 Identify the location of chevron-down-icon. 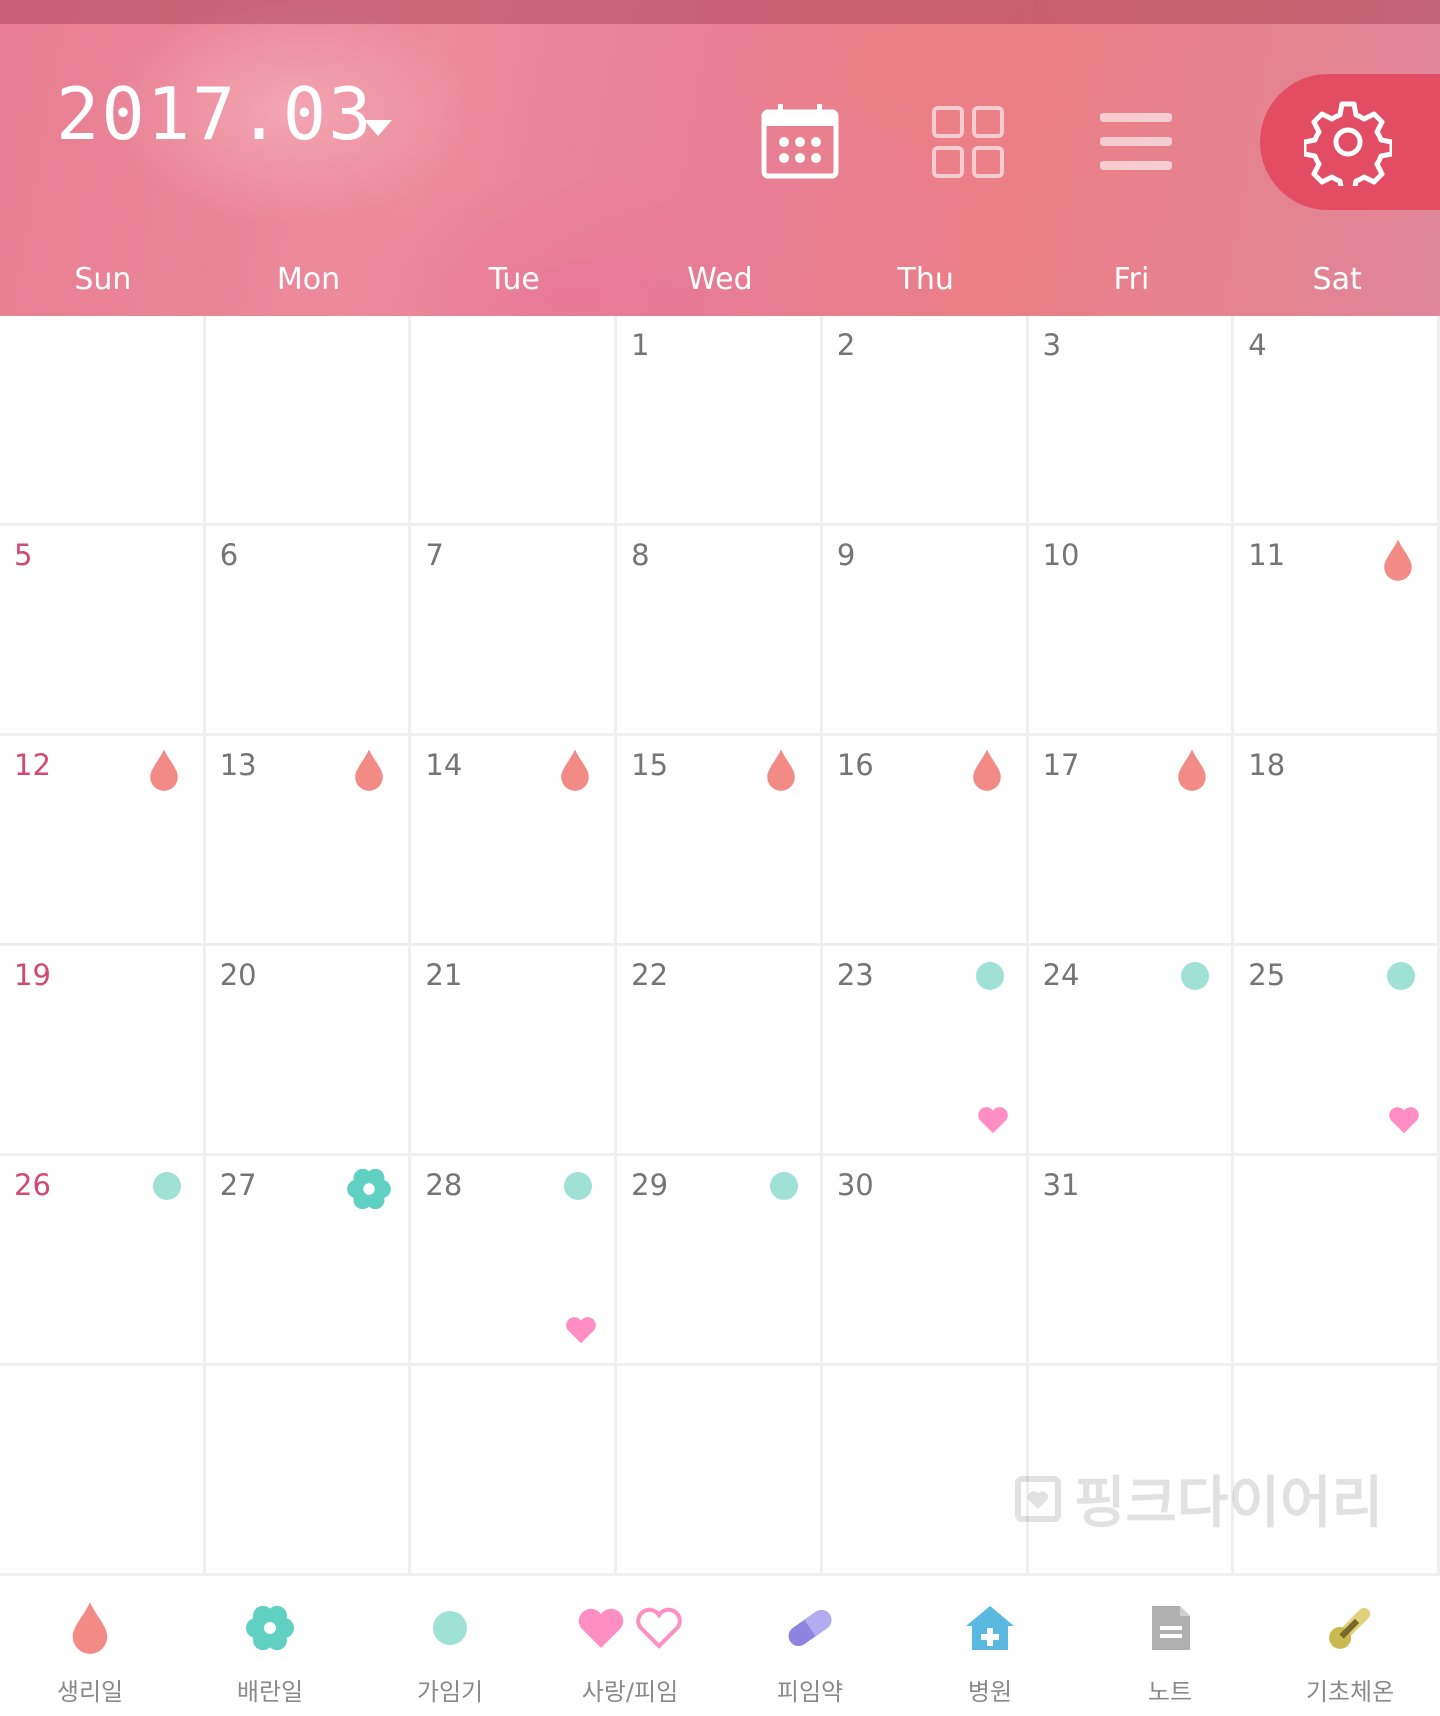
(378, 128).